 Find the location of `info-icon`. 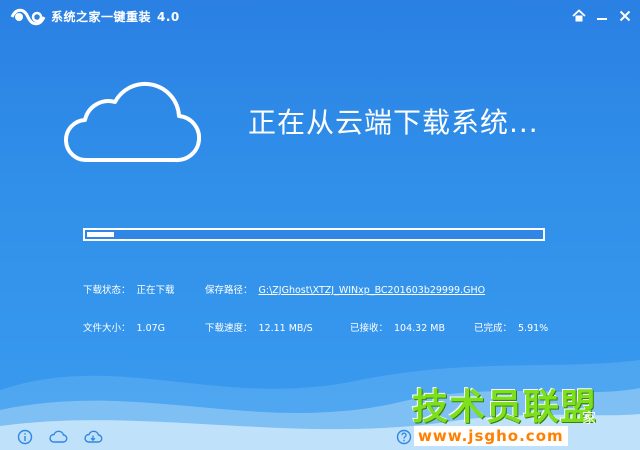

info-icon is located at coordinates (25, 437).